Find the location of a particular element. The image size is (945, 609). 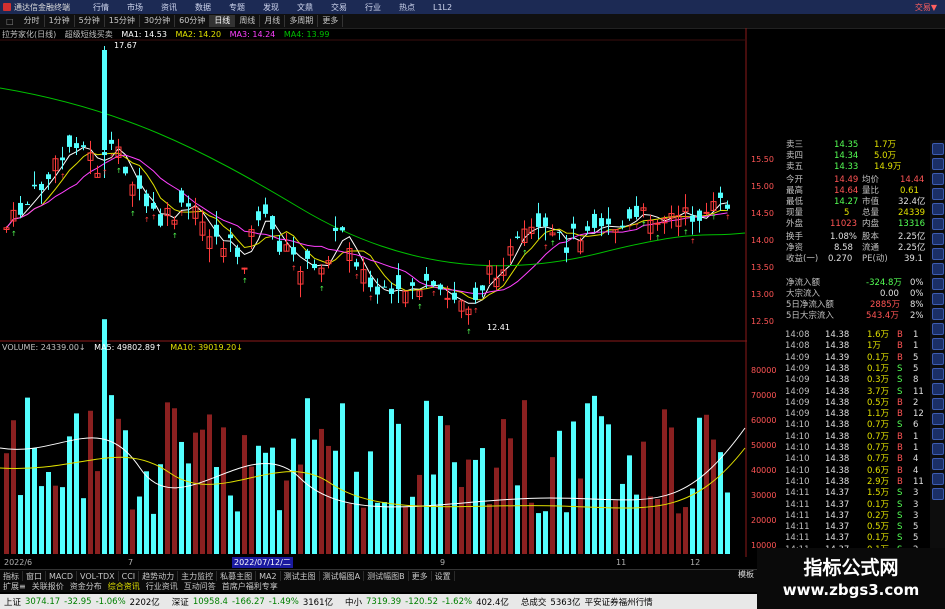

period-tab-15min: 15分钟 is located at coordinates (122, 21).